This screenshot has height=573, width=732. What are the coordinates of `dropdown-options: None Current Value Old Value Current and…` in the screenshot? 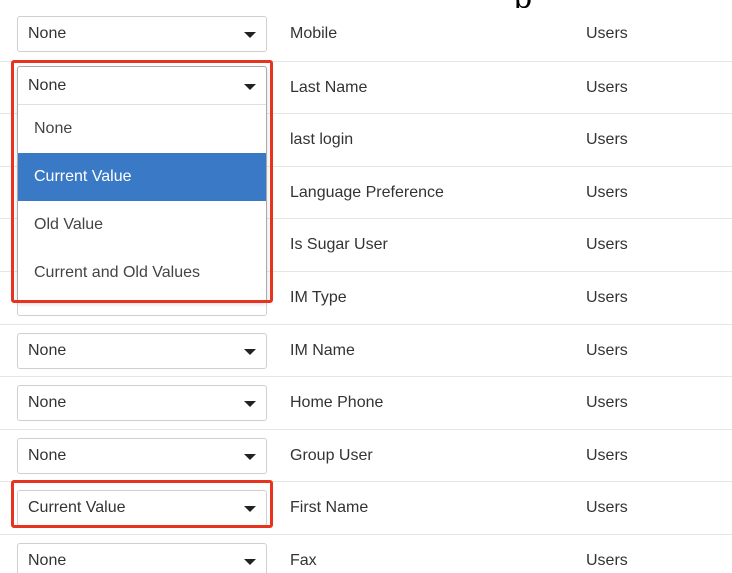 It's located at (142, 201).